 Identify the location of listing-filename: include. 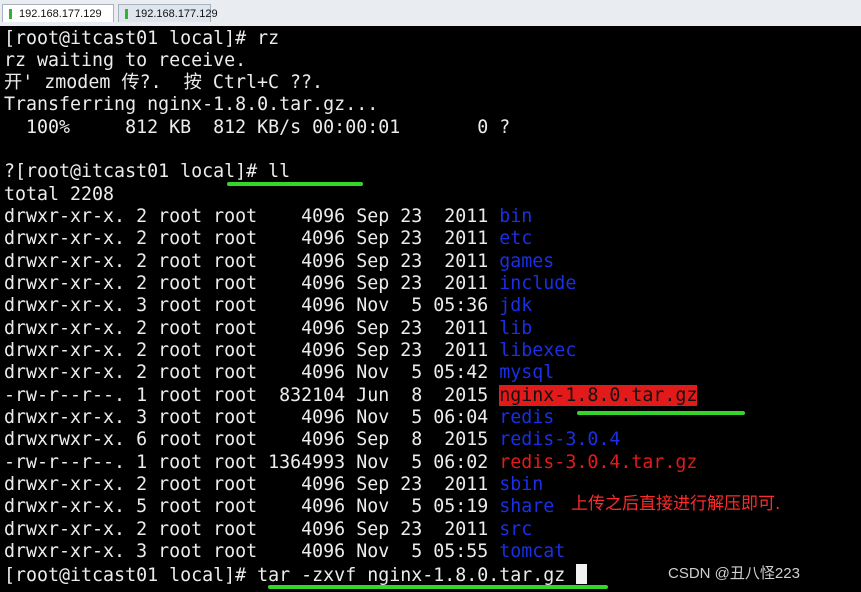
(538, 283).